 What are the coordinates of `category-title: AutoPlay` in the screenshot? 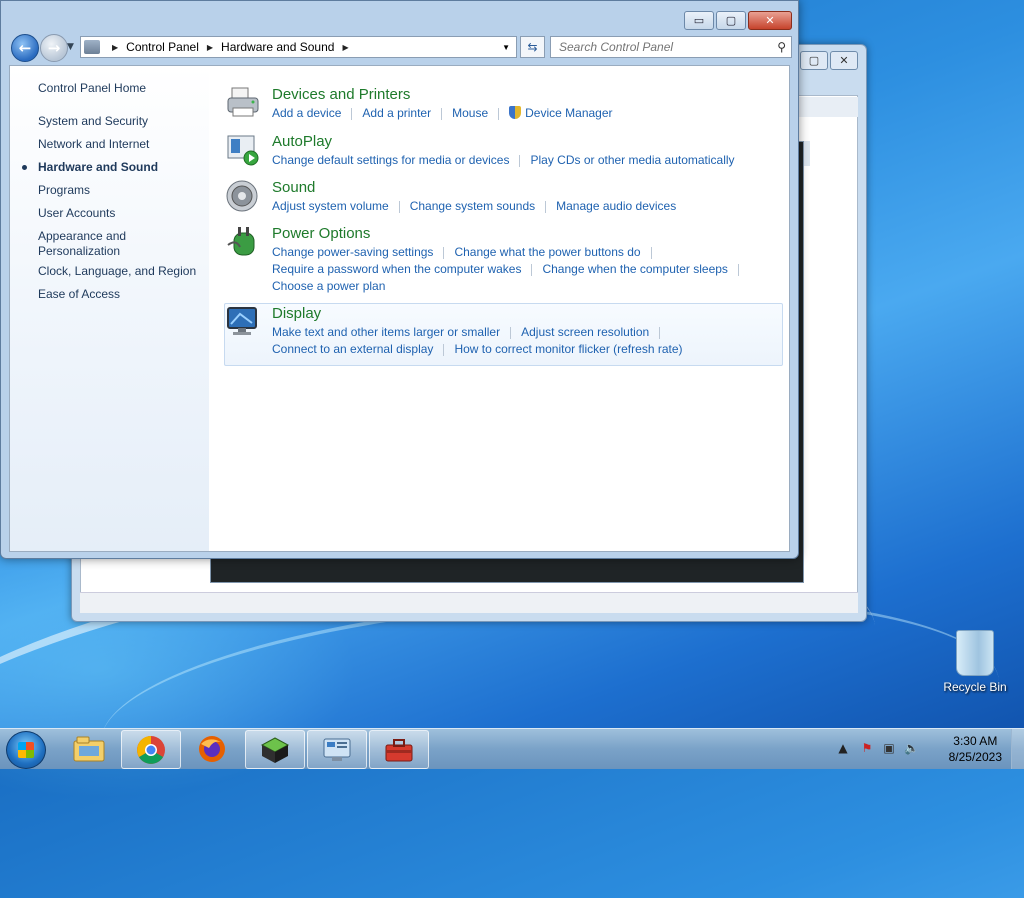 It's located at (302, 141).